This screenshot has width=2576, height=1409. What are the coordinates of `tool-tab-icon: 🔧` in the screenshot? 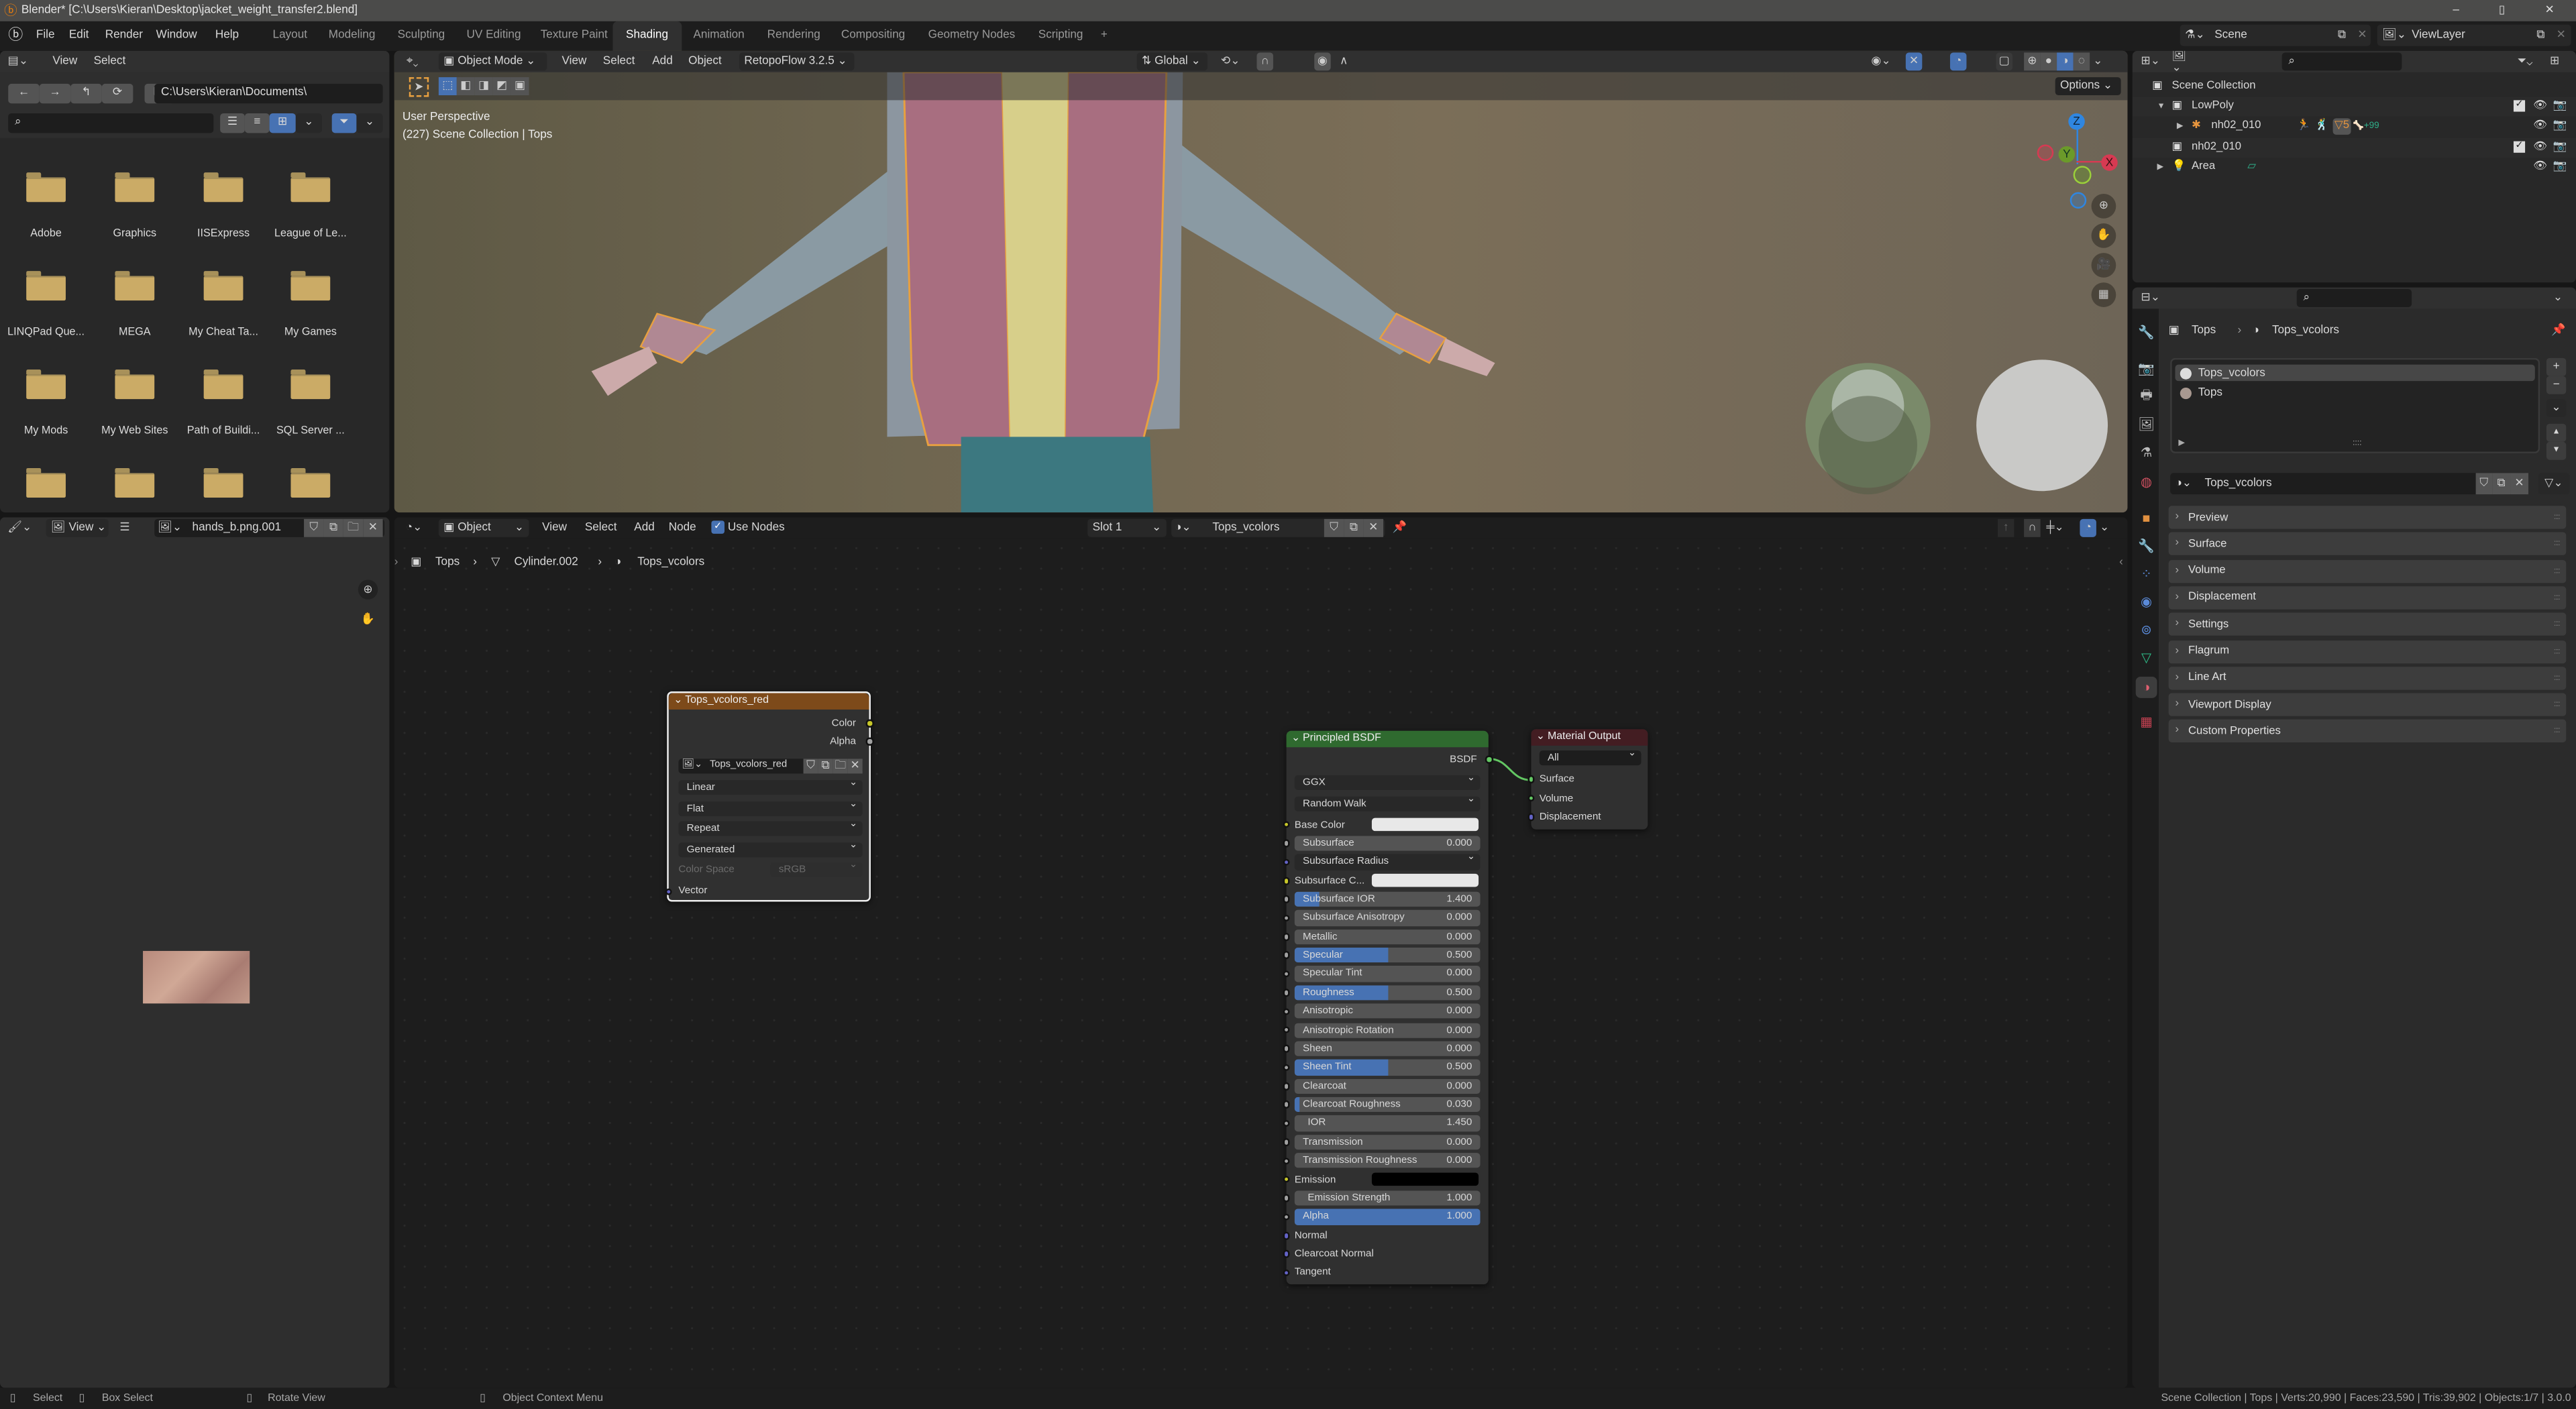 It's located at (2146, 332).